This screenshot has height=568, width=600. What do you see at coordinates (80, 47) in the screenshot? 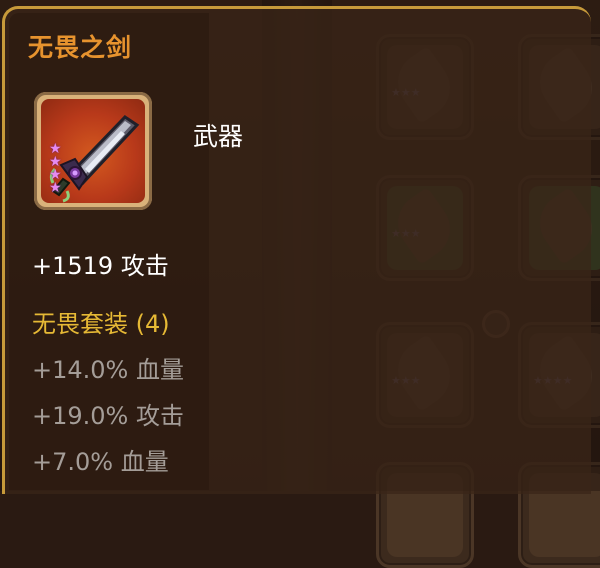
I see `item-name: 无畏之剑` at bounding box center [80, 47].